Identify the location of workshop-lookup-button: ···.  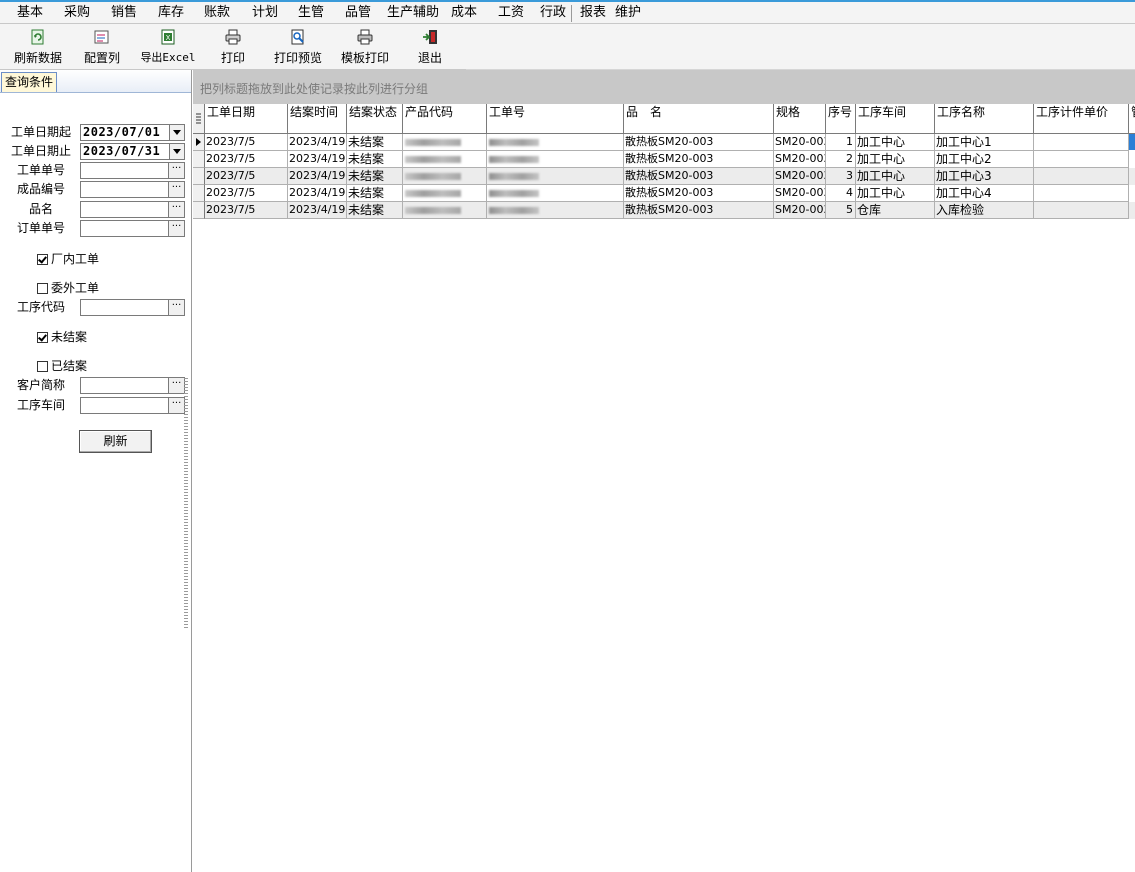
(176, 405).